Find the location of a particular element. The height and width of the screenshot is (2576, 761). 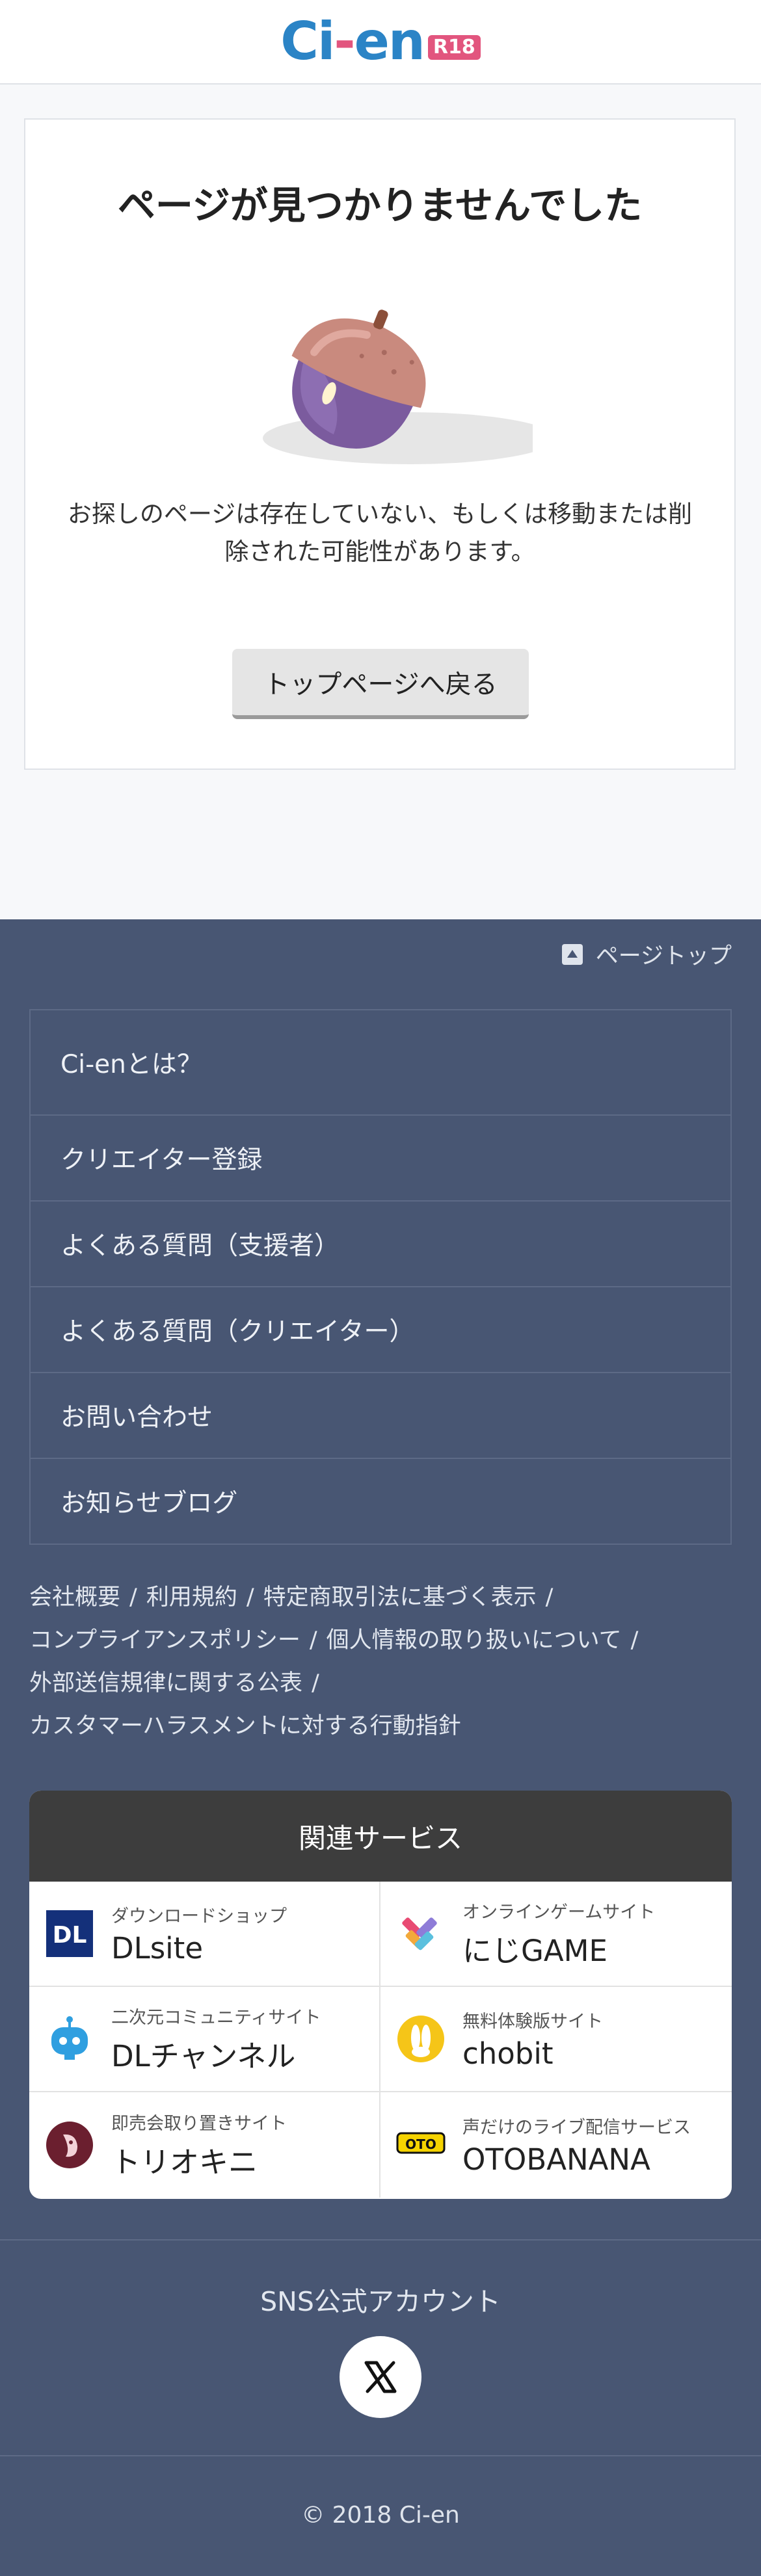

sns-title: SNS公式アカウント is located at coordinates (380, 2301).